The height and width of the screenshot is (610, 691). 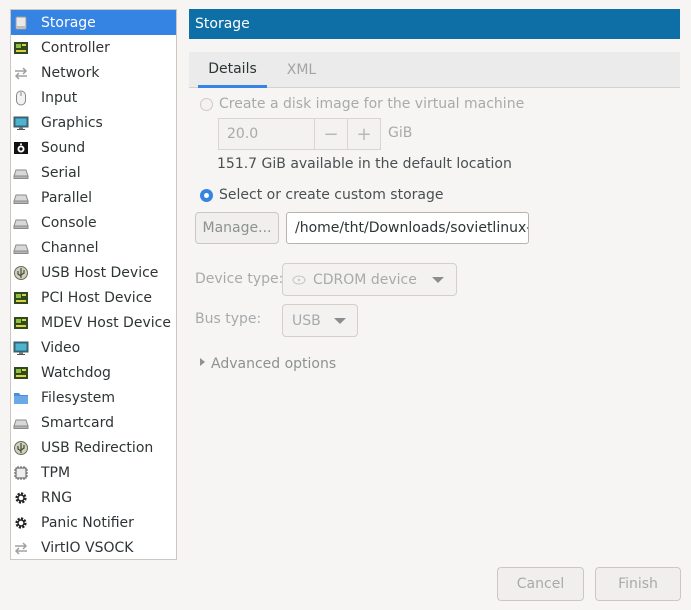 I want to click on sidebar-item-virtio-vsock: VirtIO VSOCK, so click(x=93, y=547).